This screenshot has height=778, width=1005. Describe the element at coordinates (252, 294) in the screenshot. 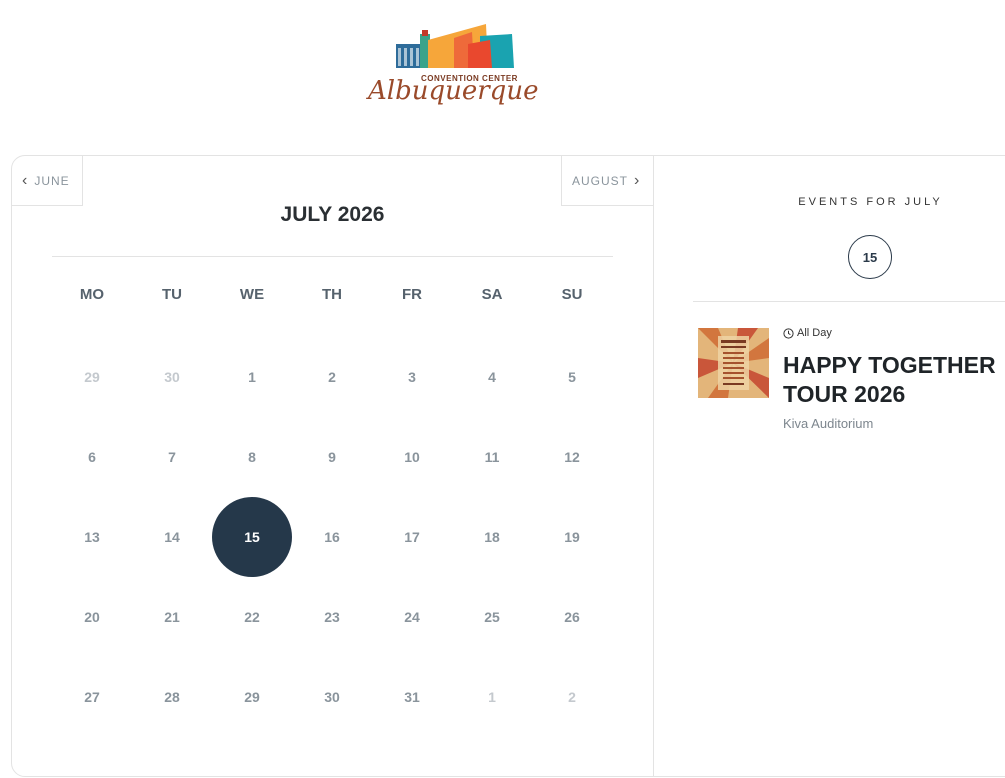

I see `weekday-label: WE` at that location.